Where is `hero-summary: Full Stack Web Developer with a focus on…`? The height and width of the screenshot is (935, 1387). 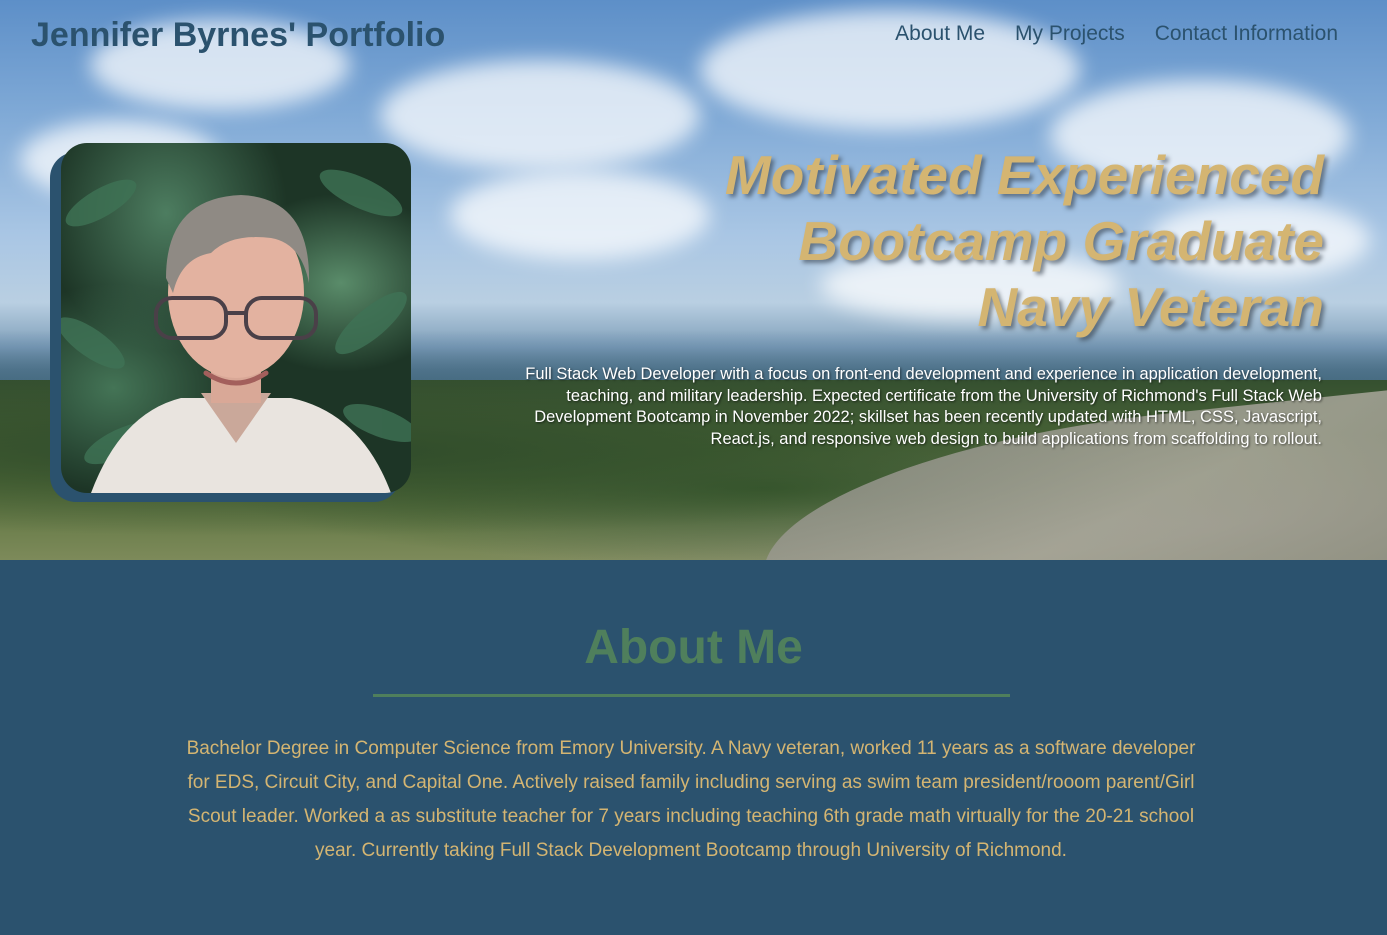
hero-summary: Full Stack Web Developer with a focus on… is located at coordinates (923, 406).